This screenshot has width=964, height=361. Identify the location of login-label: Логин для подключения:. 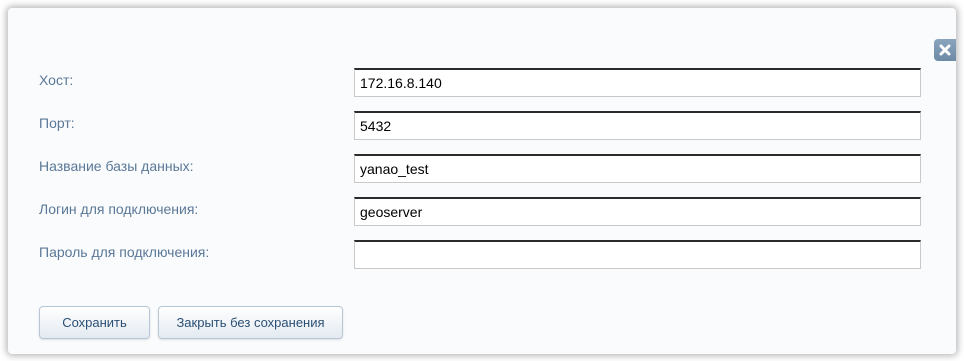
(119, 209).